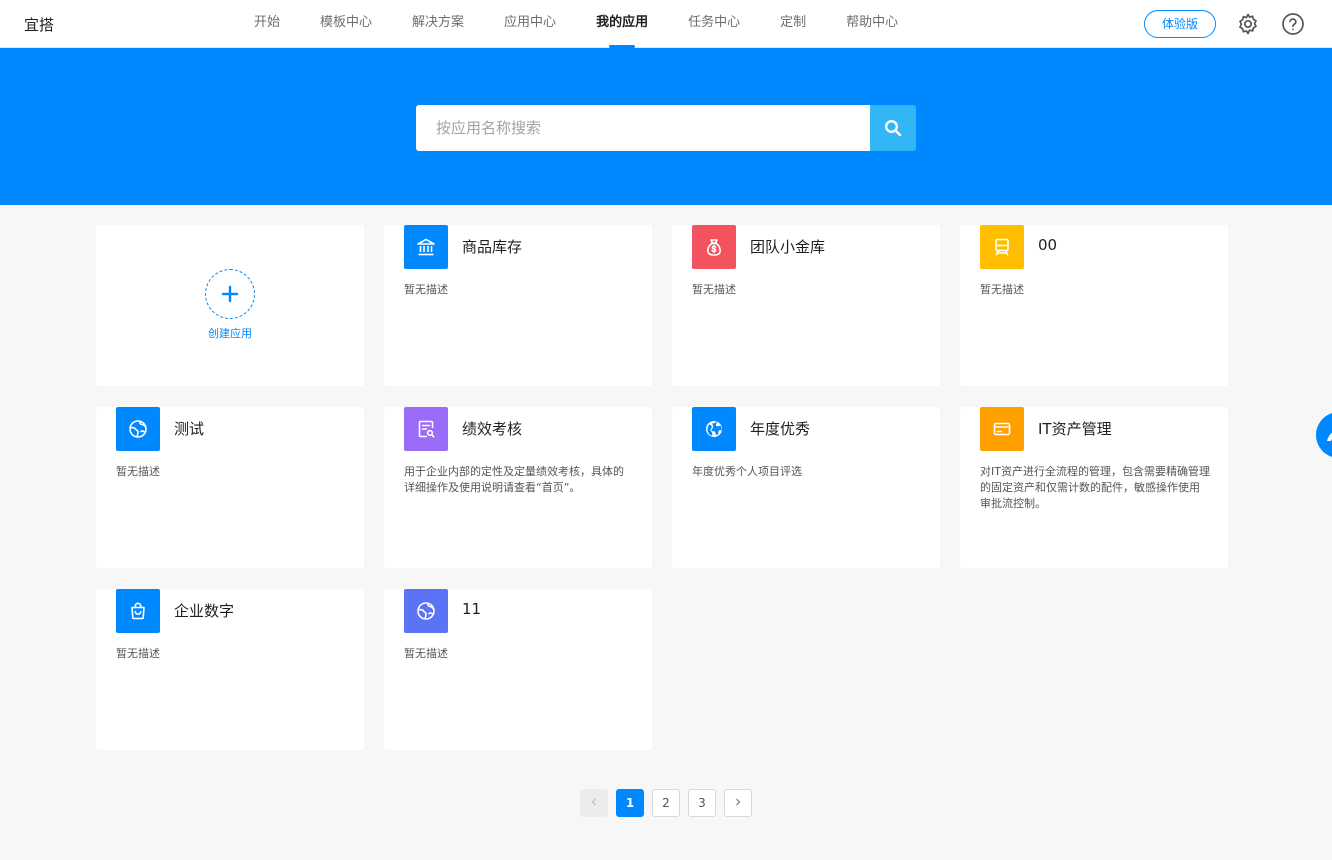  I want to click on prev-page-button, so click(594, 803).